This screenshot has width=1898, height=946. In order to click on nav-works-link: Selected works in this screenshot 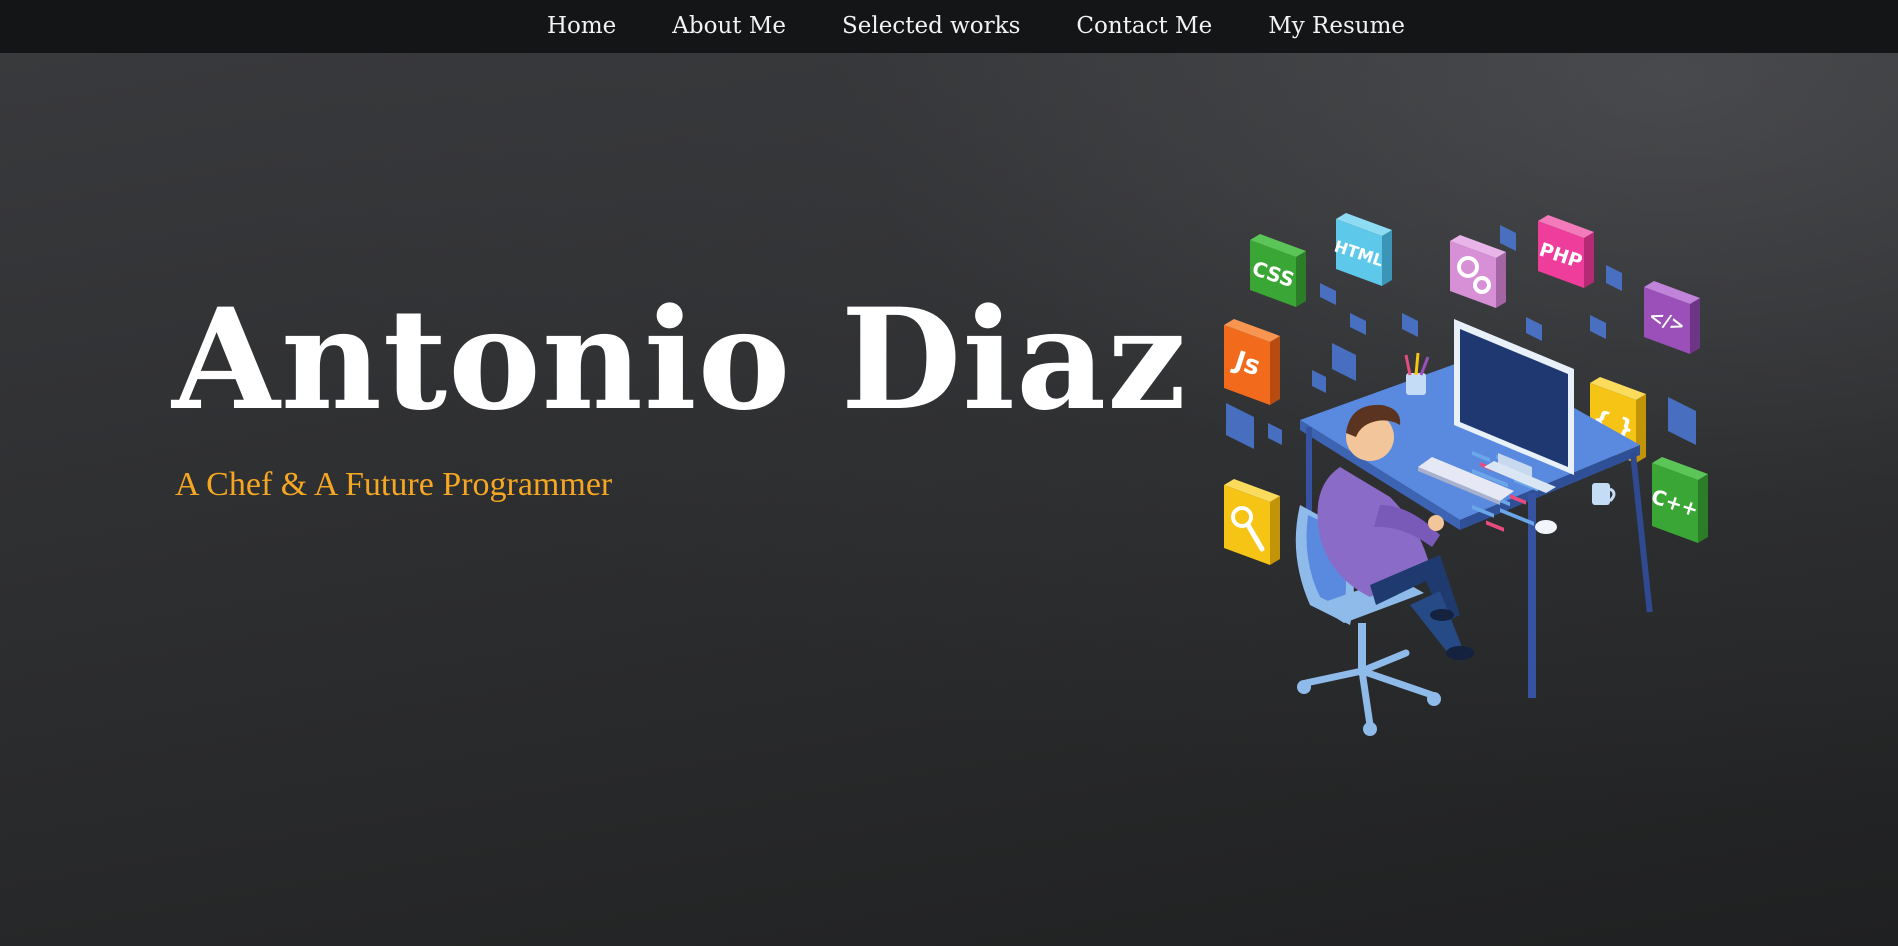, I will do `click(931, 26)`.